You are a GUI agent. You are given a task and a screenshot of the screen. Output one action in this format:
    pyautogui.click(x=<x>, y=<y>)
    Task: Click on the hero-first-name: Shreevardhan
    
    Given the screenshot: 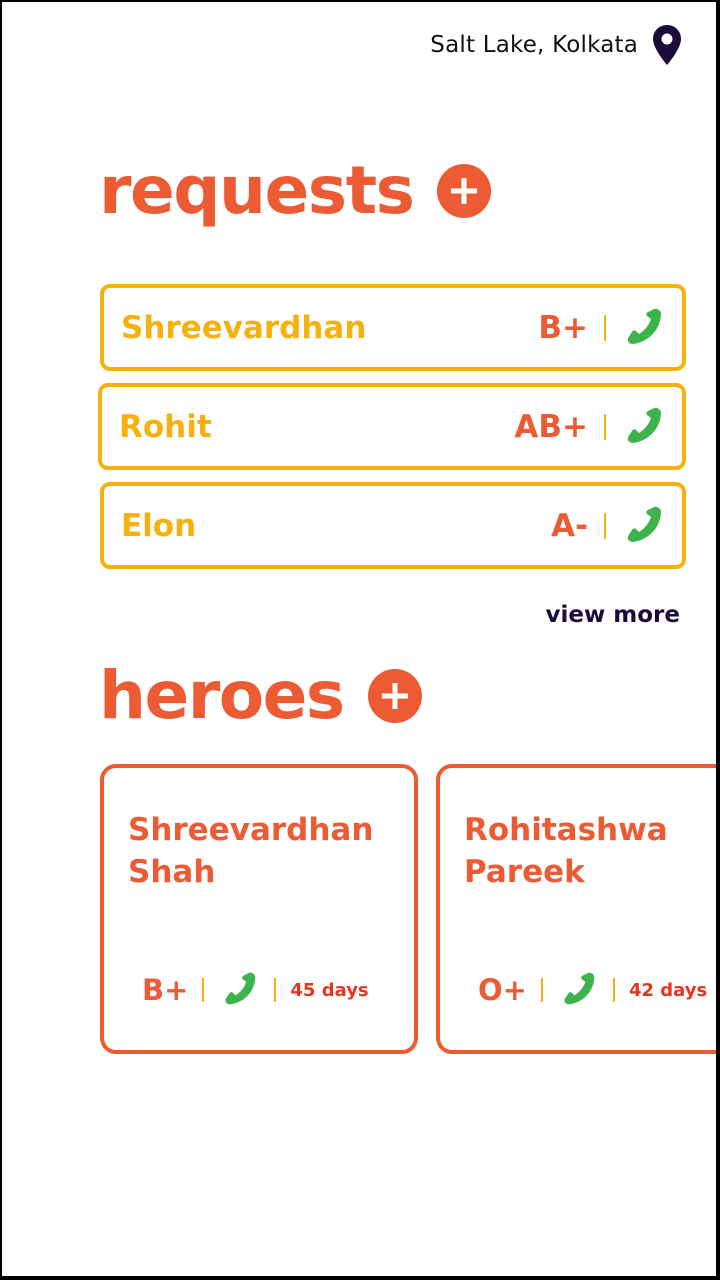 What is the action you would take?
    pyautogui.click(x=251, y=830)
    